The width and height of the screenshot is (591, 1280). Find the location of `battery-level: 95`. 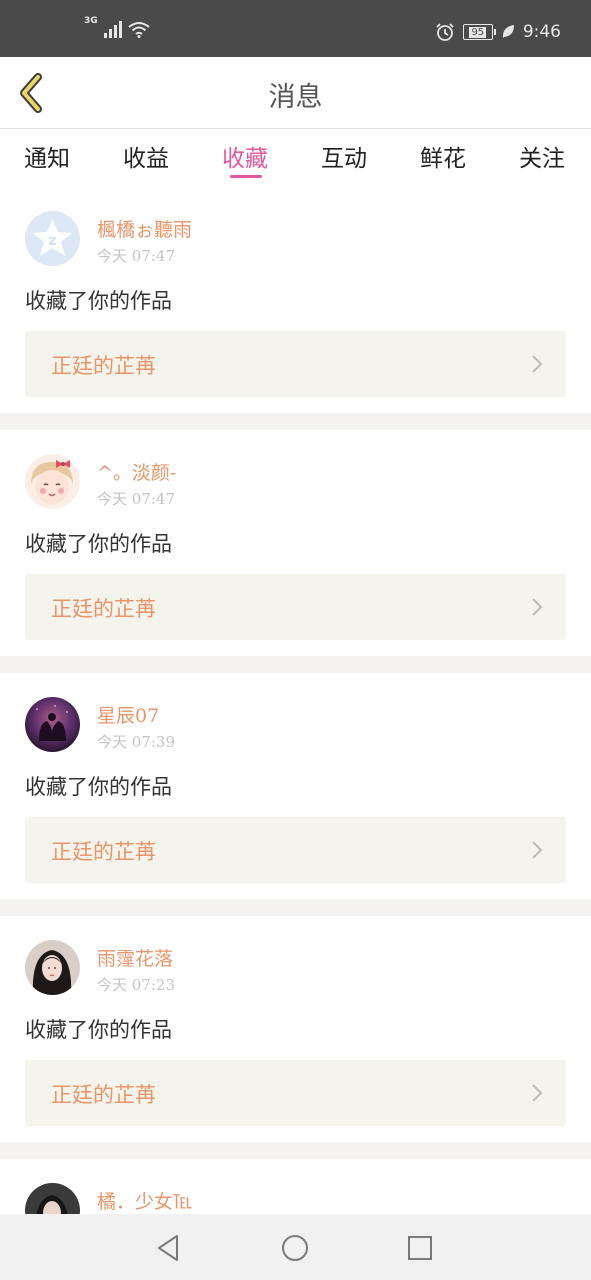

battery-level: 95 is located at coordinates (478, 32).